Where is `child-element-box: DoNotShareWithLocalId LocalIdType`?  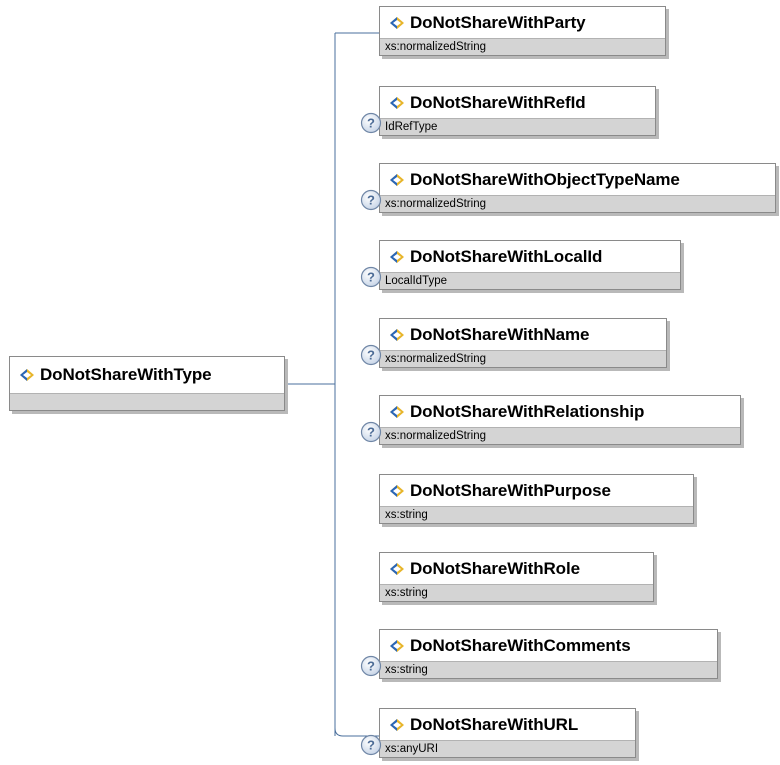 child-element-box: DoNotShareWithLocalId LocalIdType is located at coordinates (530, 265).